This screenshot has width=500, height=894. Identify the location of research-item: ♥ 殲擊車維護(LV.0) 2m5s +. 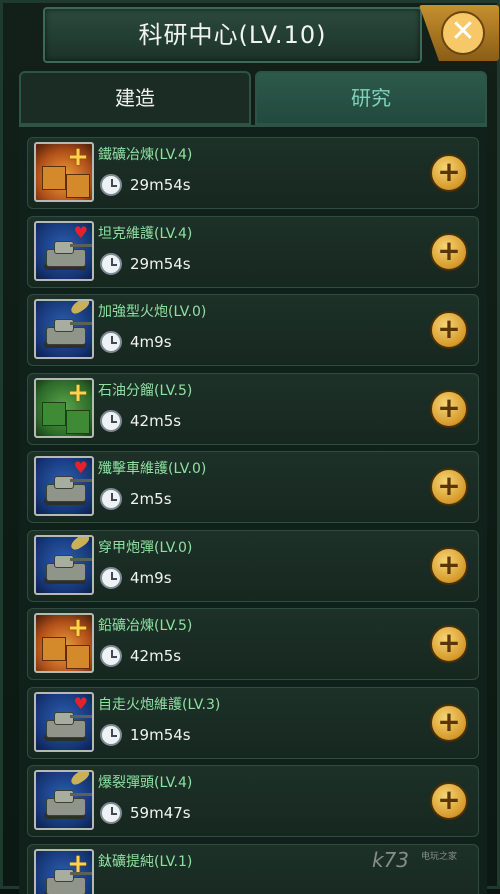
(253, 487).